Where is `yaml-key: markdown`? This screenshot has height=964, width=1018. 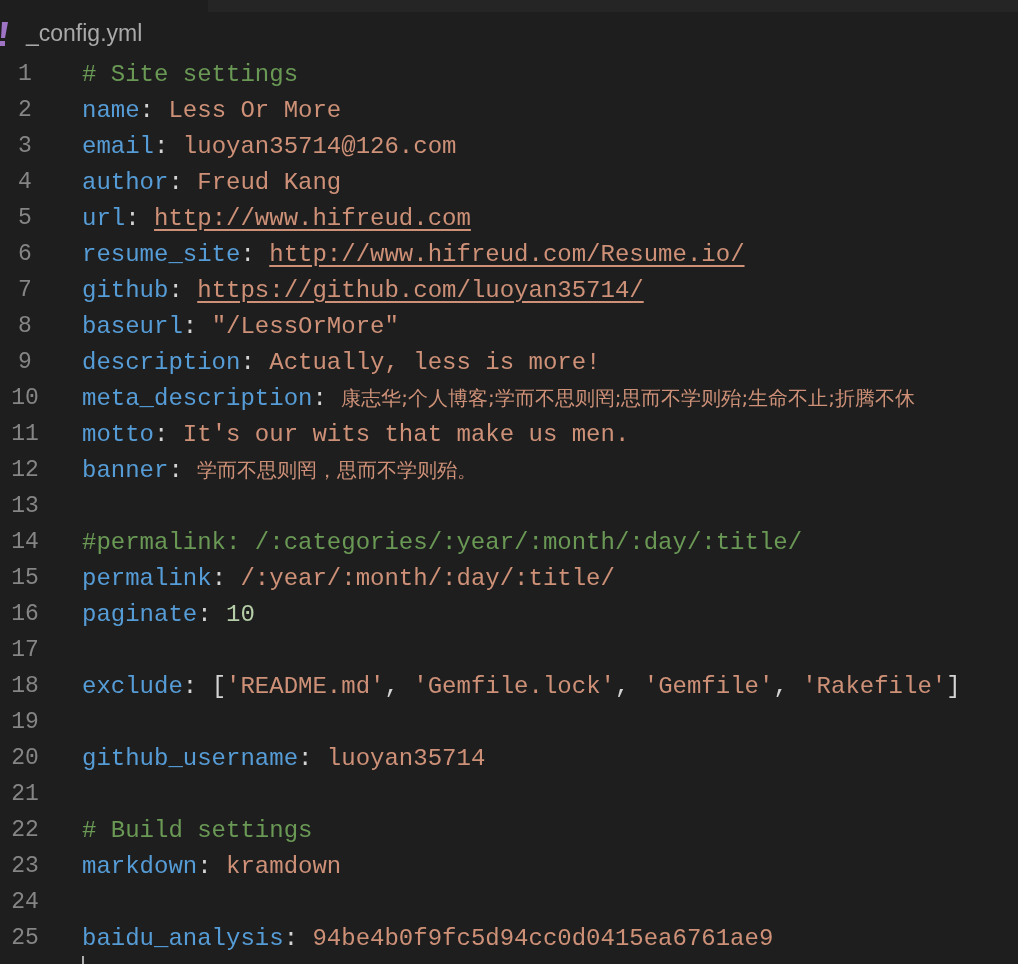 yaml-key: markdown is located at coordinates (140, 866).